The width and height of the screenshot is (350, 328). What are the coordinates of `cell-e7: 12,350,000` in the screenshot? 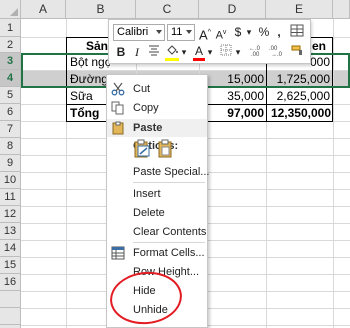 It's located at (299, 113).